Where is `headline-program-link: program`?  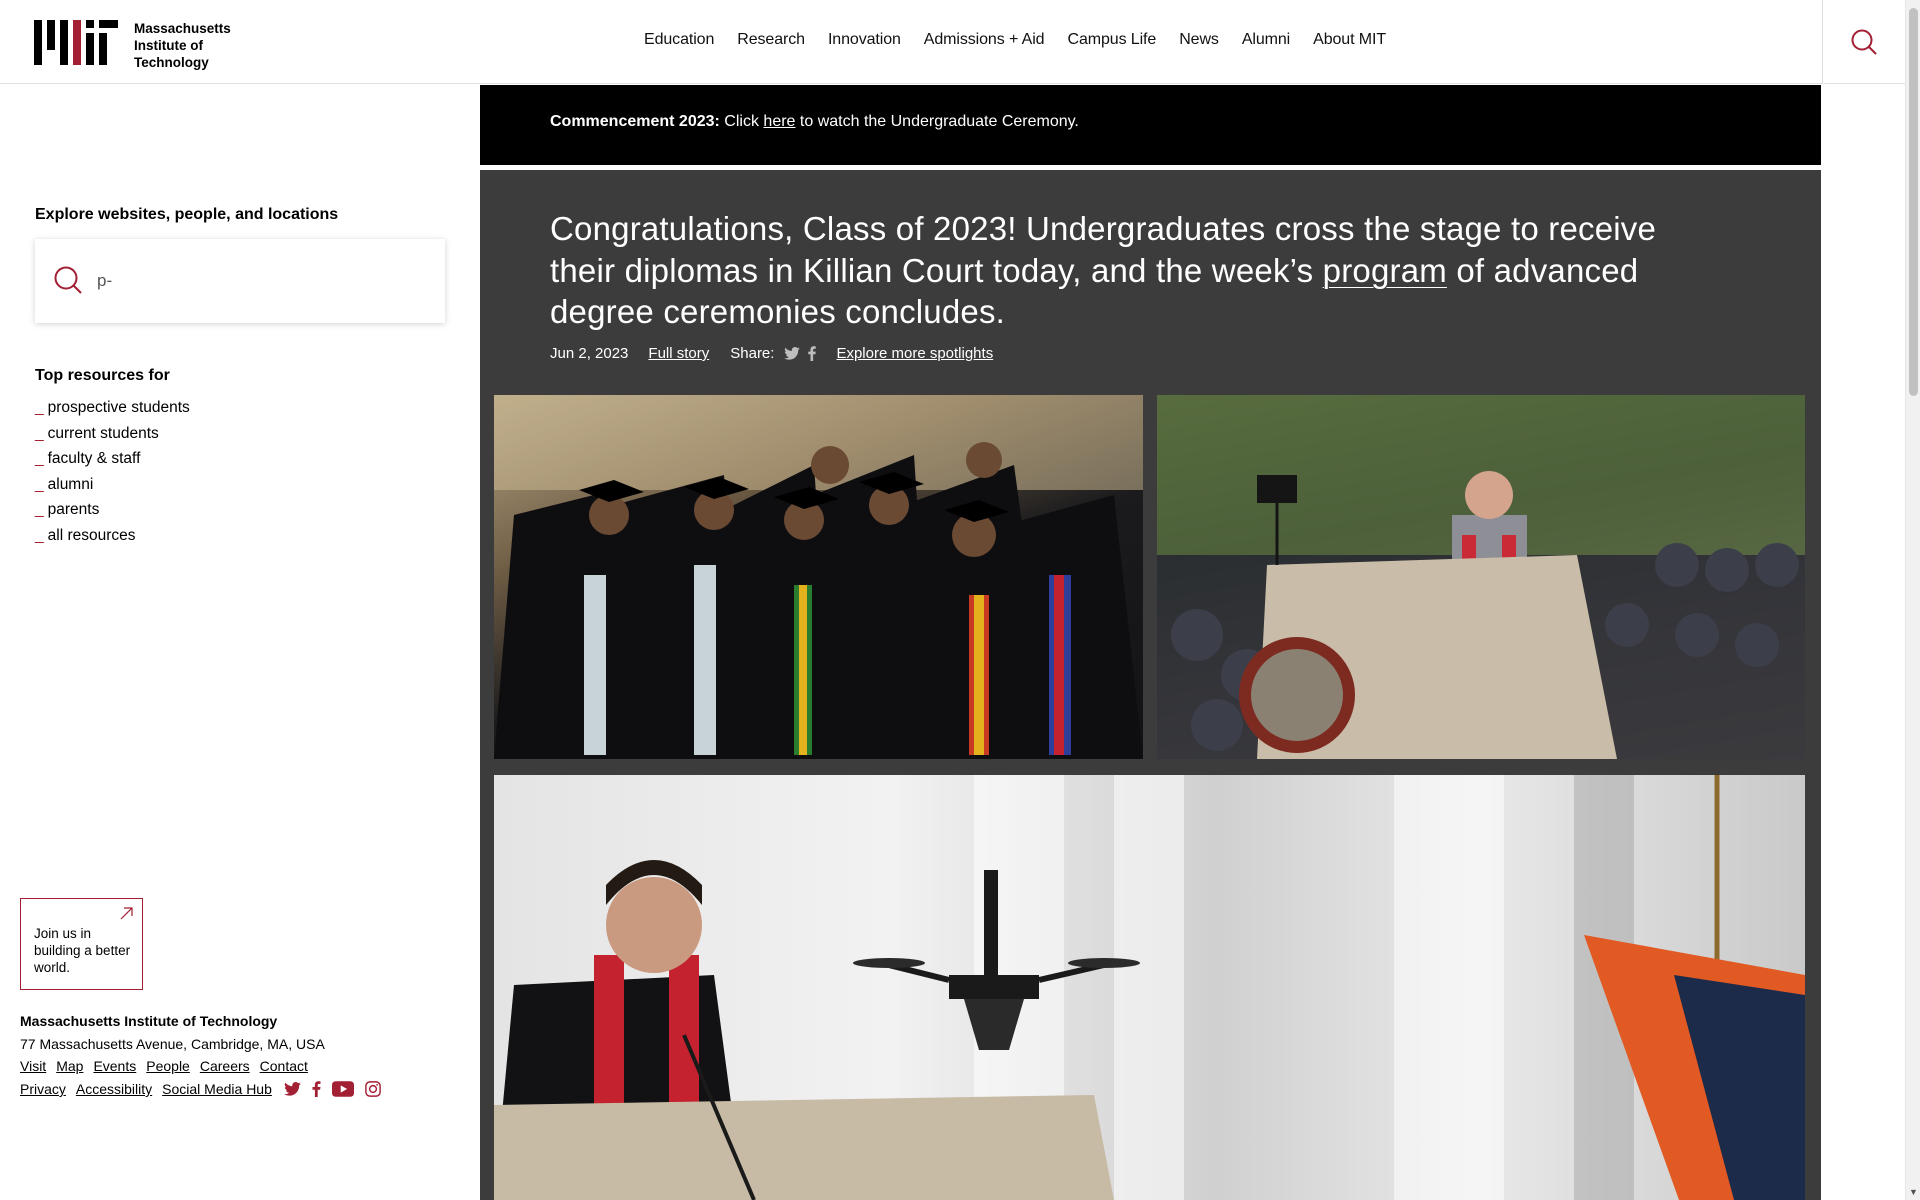 headline-program-link: program is located at coordinates (1385, 270).